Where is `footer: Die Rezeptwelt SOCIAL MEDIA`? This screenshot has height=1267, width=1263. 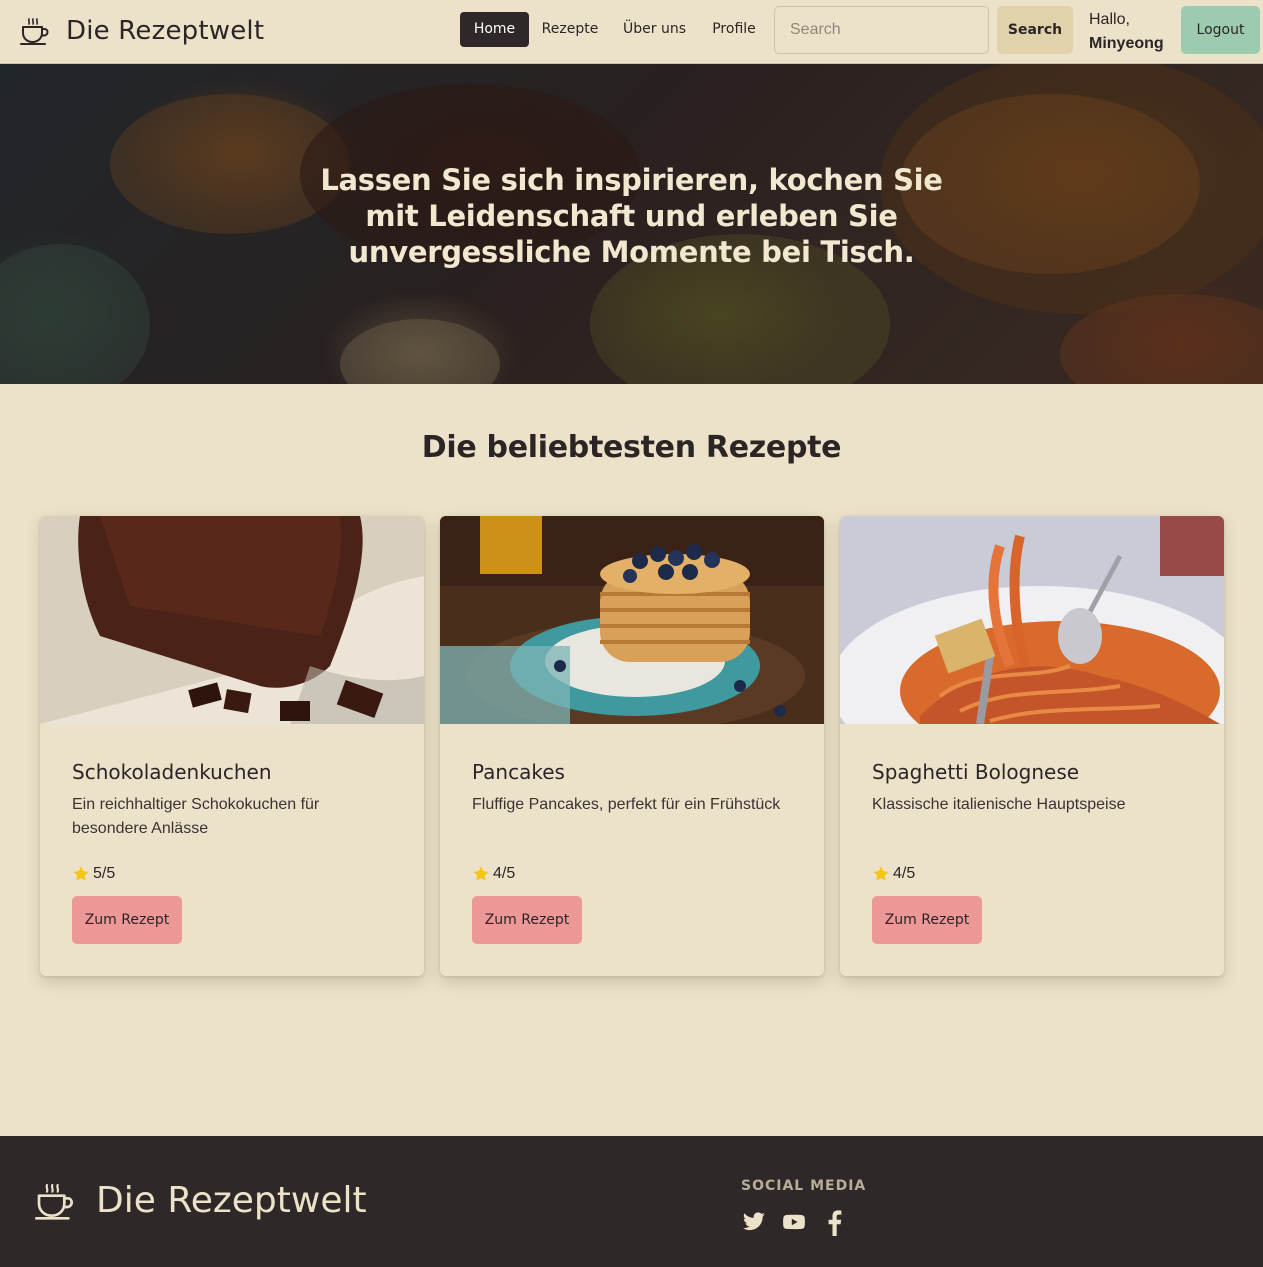 footer: Die Rezeptwelt SOCIAL MEDIA is located at coordinates (631, 1201).